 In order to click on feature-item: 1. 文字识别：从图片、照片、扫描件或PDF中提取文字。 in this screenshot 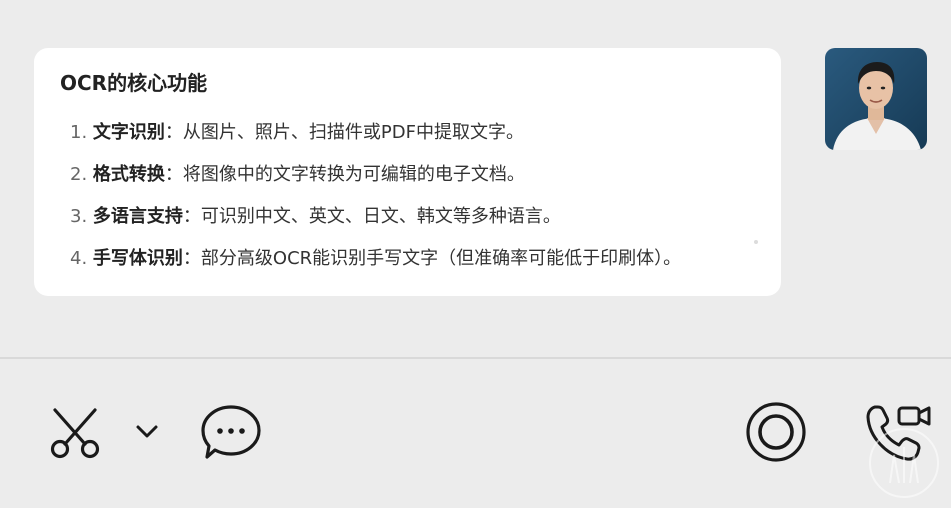, I will do `click(375, 139)`.